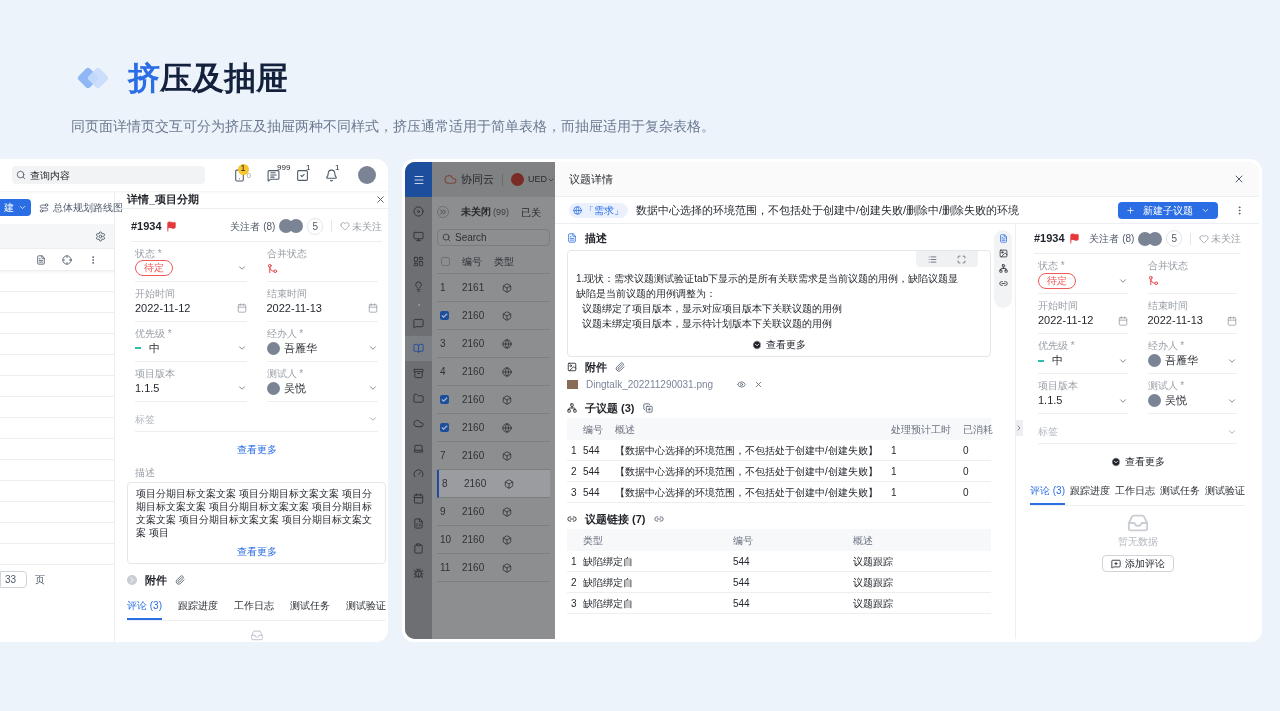 The height and width of the screenshot is (711, 1280). Describe the element at coordinates (610, 408) in the screenshot. I see `section-title: 子议题 (3)` at that location.